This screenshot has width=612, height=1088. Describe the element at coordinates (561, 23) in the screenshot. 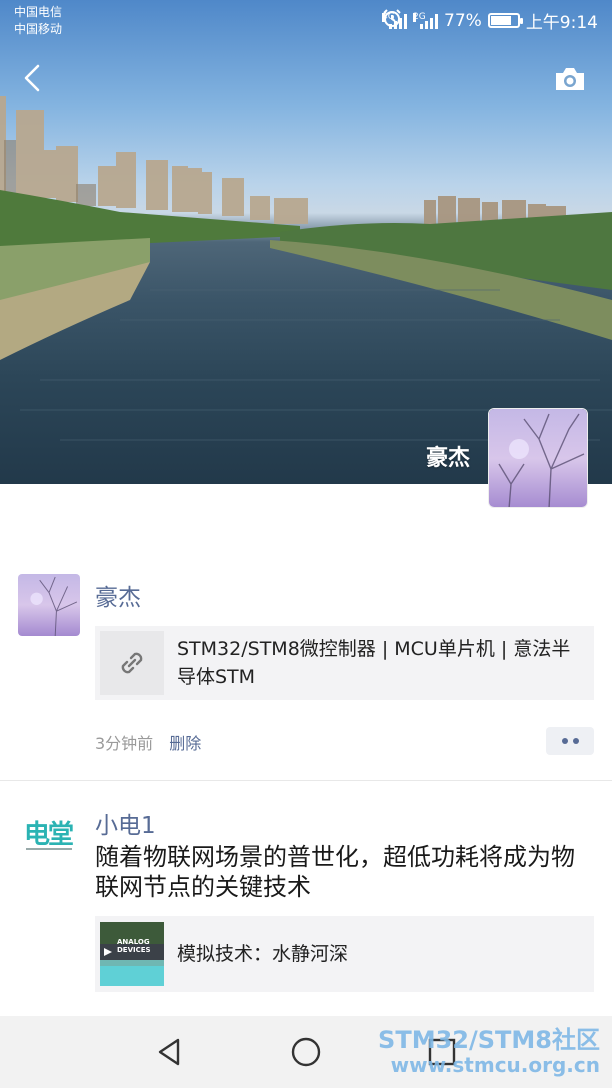

I see `clock: 上午9:14` at that location.